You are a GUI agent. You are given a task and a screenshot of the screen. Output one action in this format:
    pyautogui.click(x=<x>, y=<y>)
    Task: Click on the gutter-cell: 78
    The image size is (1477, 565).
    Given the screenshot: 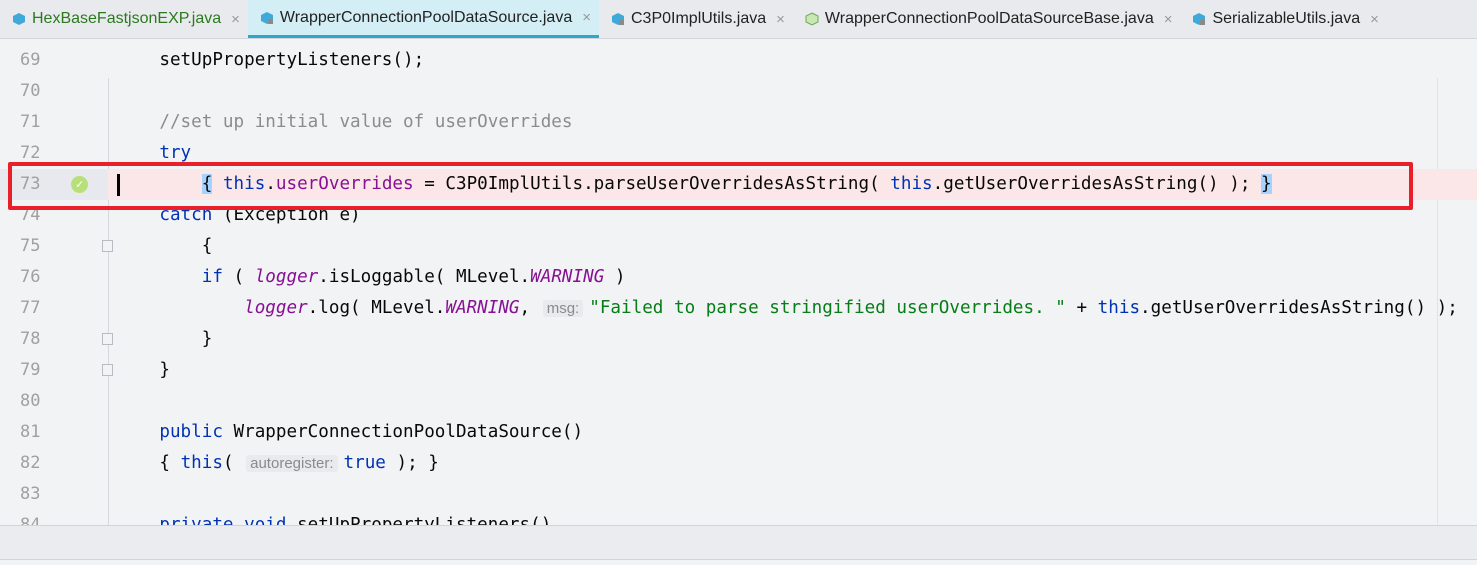 What is the action you would take?
    pyautogui.click(x=56, y=339)
    